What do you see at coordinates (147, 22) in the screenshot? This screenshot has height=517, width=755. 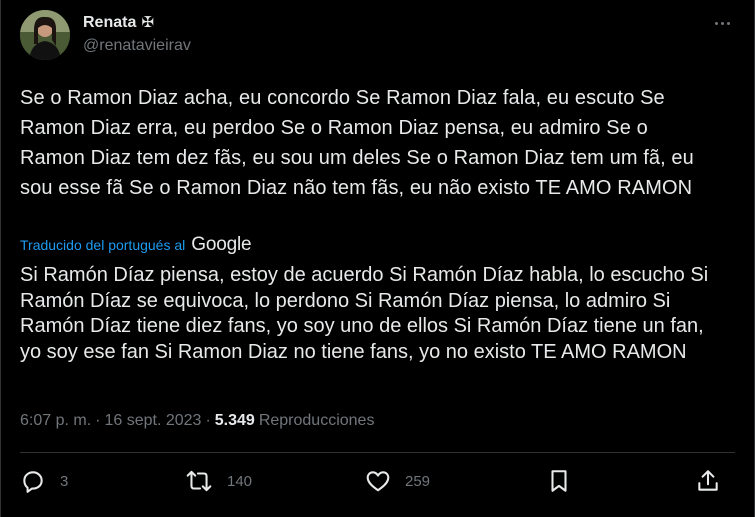 I see `cross-emoji-icon: ✠` at bounding box center [147, 22].